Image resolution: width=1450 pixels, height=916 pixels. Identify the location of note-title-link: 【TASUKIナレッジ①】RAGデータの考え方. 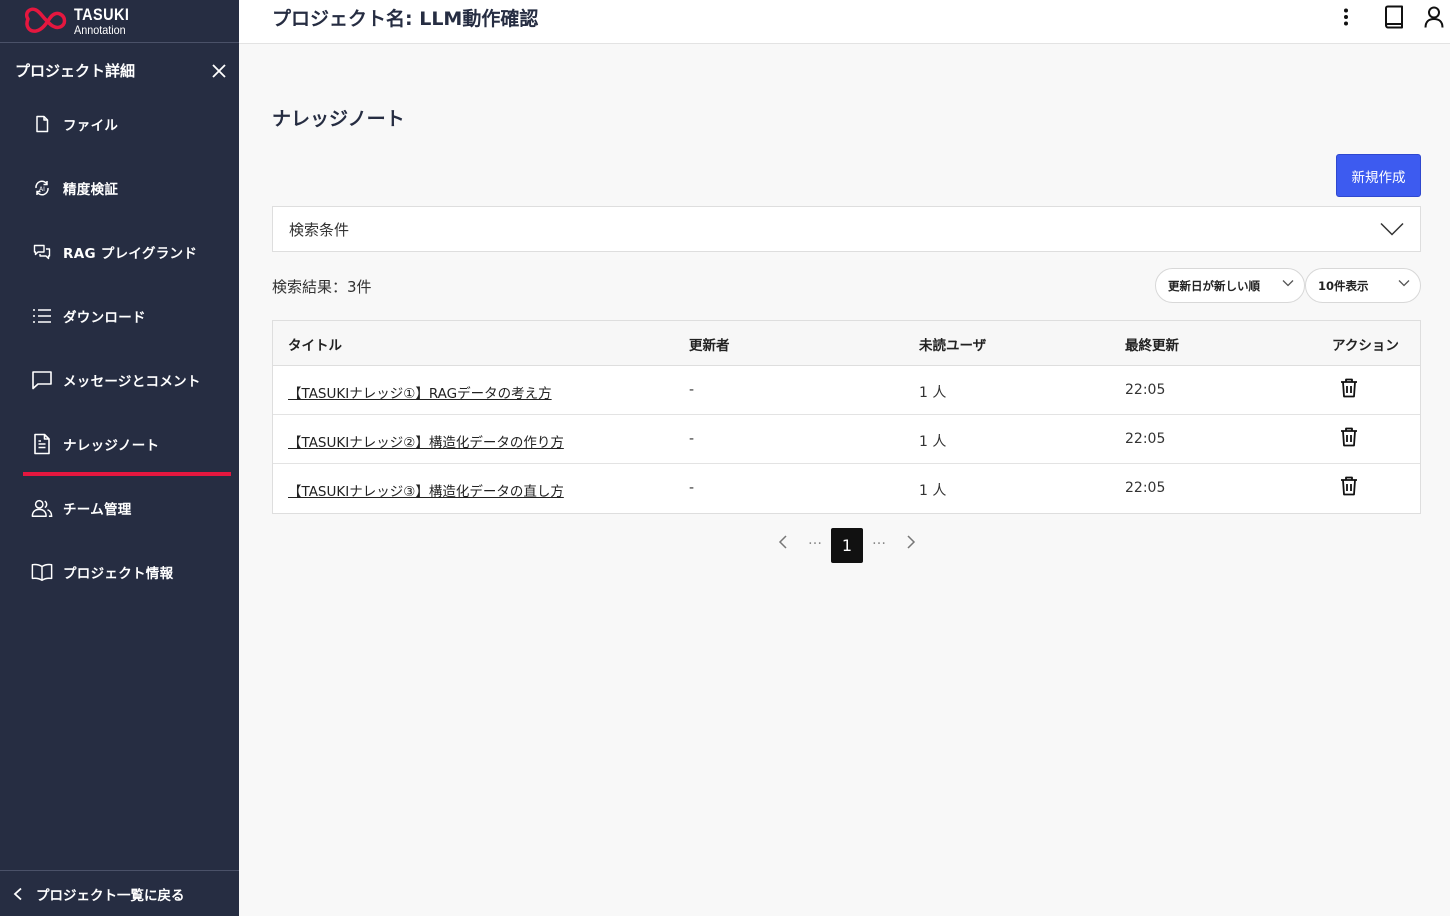
(420, 392).